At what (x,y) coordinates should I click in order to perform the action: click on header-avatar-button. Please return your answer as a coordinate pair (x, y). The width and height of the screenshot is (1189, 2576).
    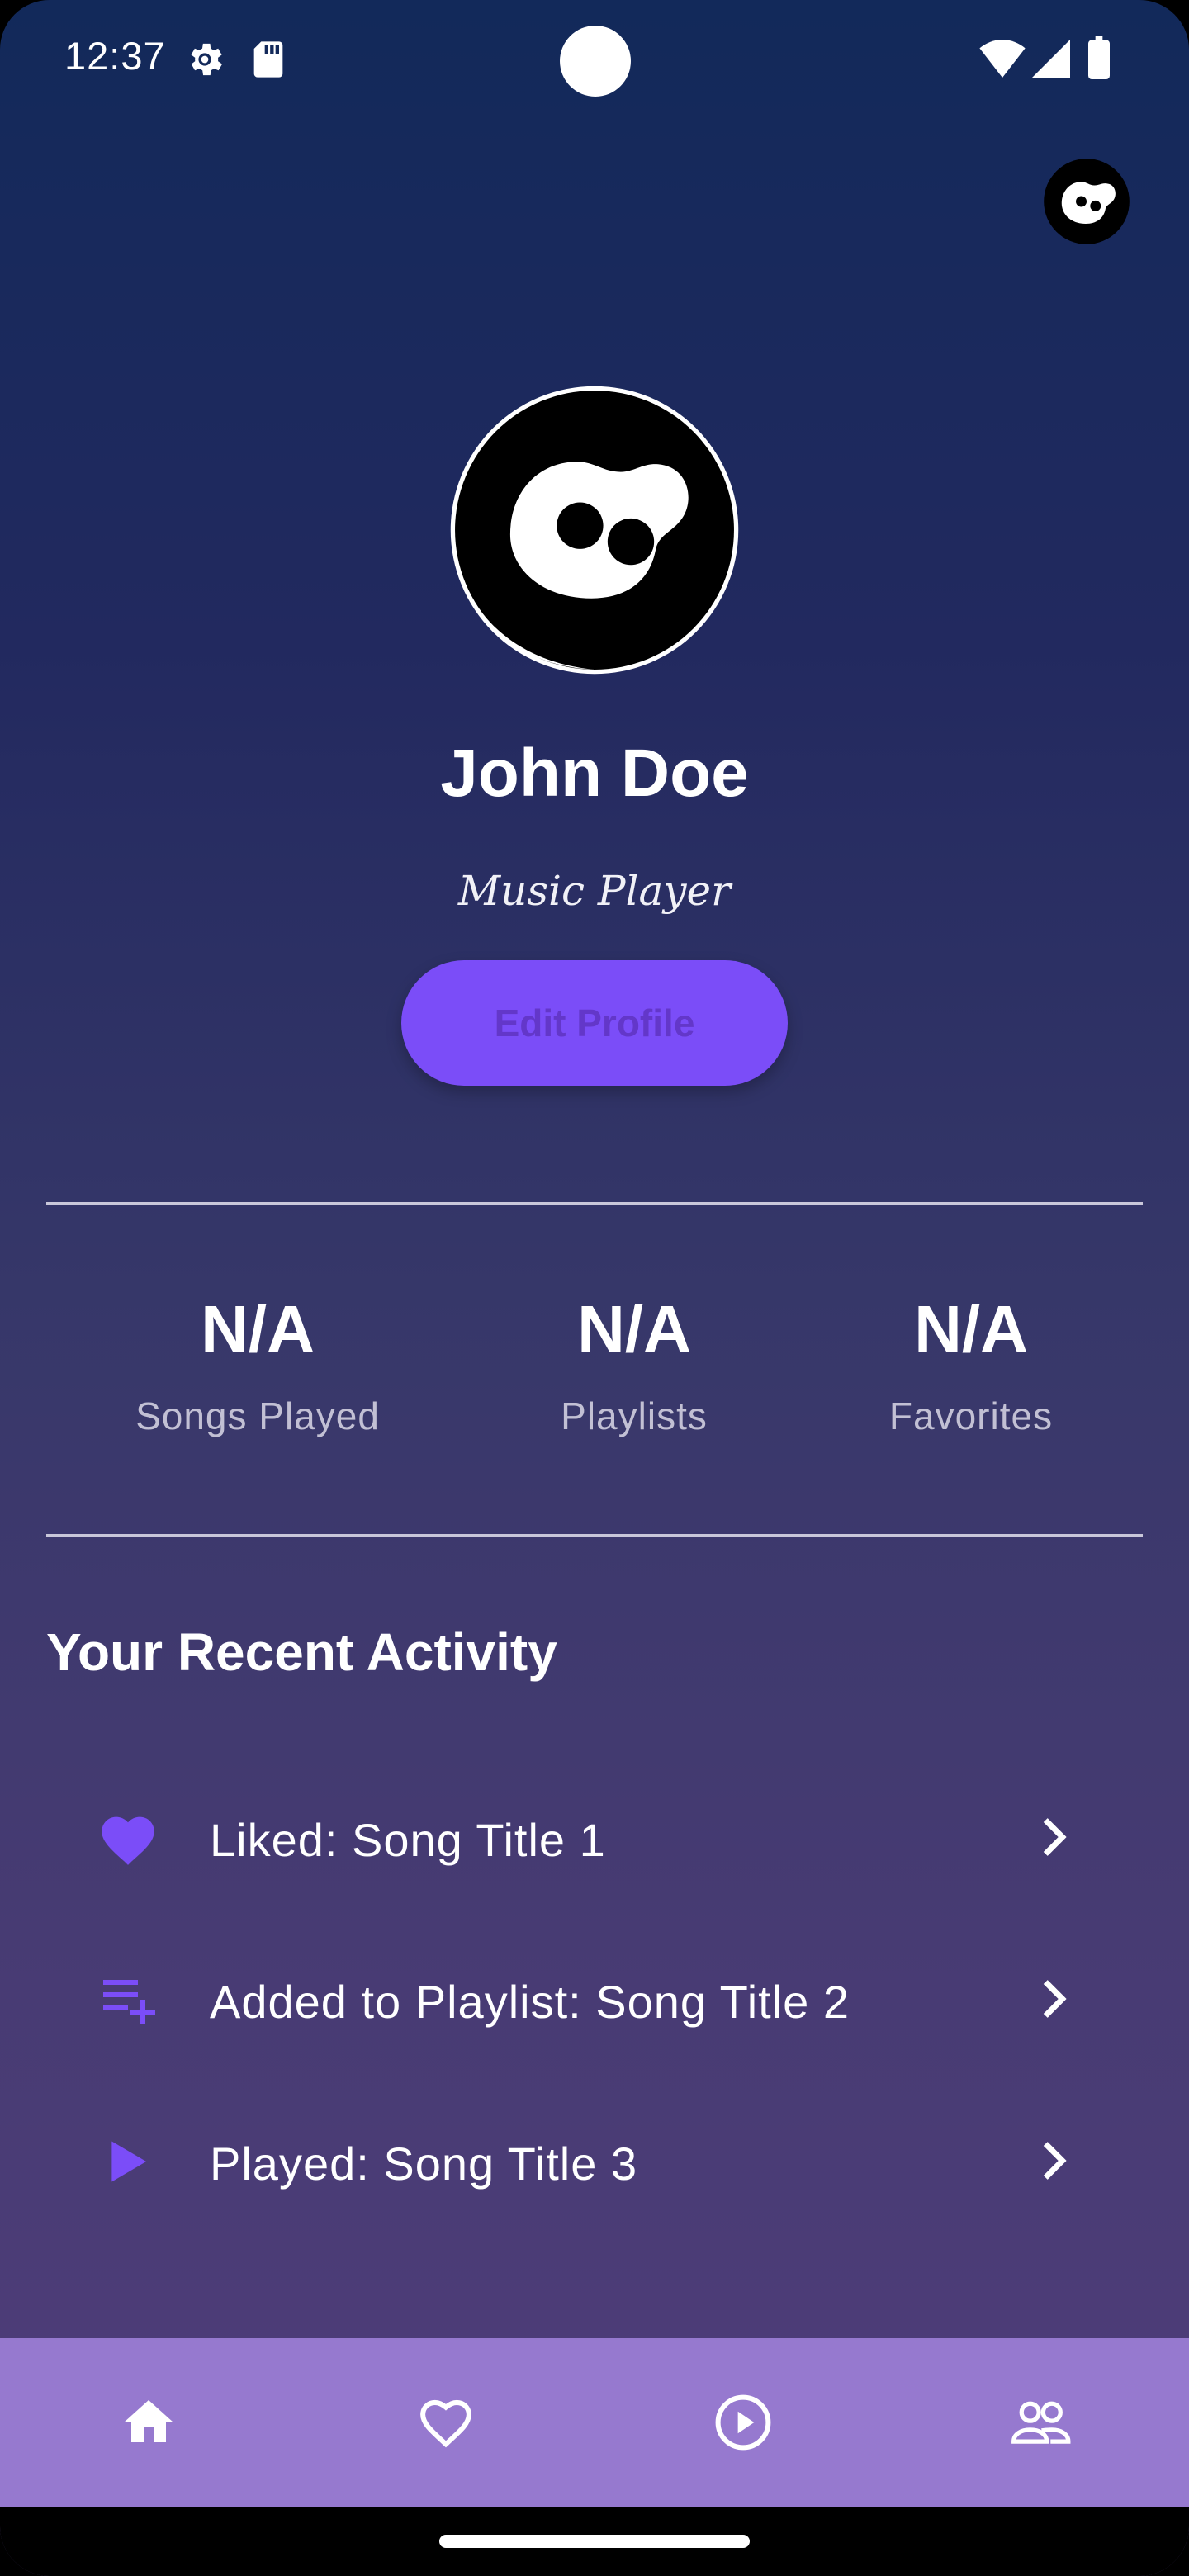
    Looking at the image, I should click on (1086, 201).